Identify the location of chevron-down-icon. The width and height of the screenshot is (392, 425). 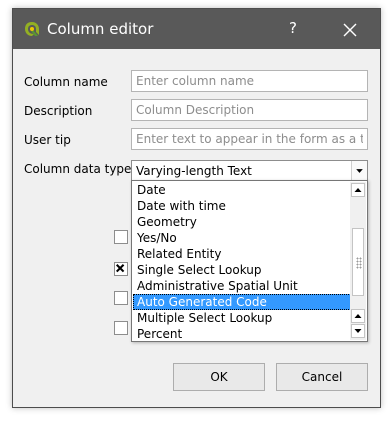
(359, 170).